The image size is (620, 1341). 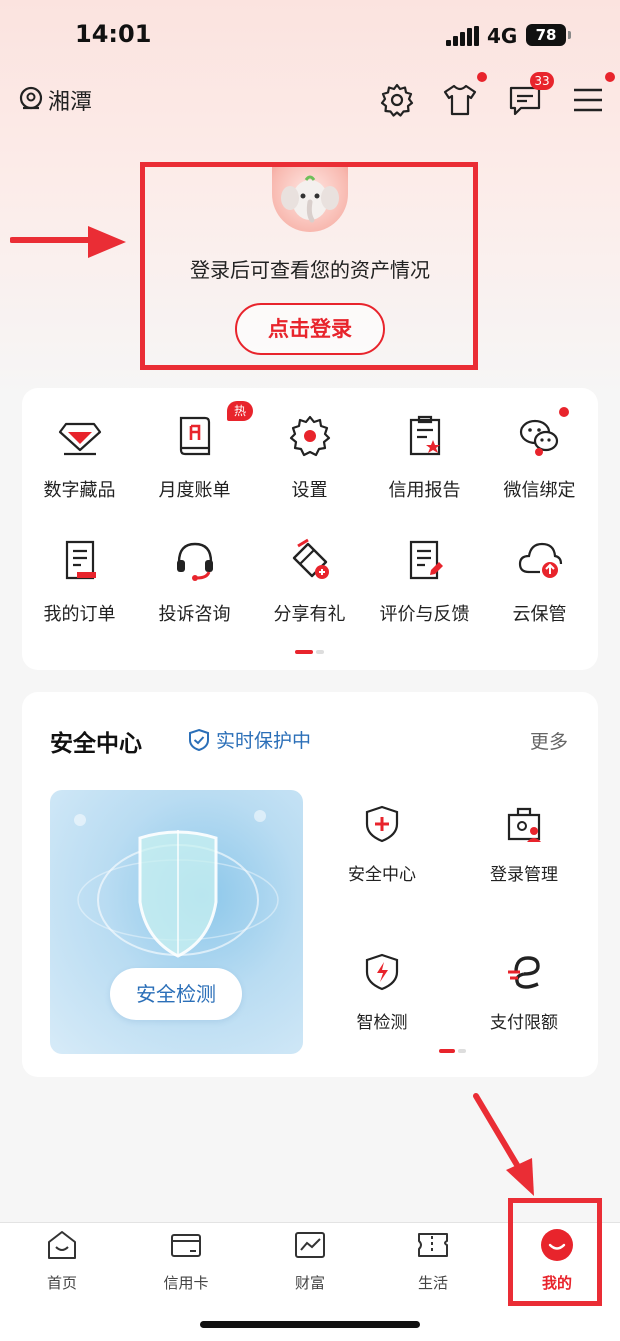 I want to click on wechat-icon, so click(x=538, y=437).